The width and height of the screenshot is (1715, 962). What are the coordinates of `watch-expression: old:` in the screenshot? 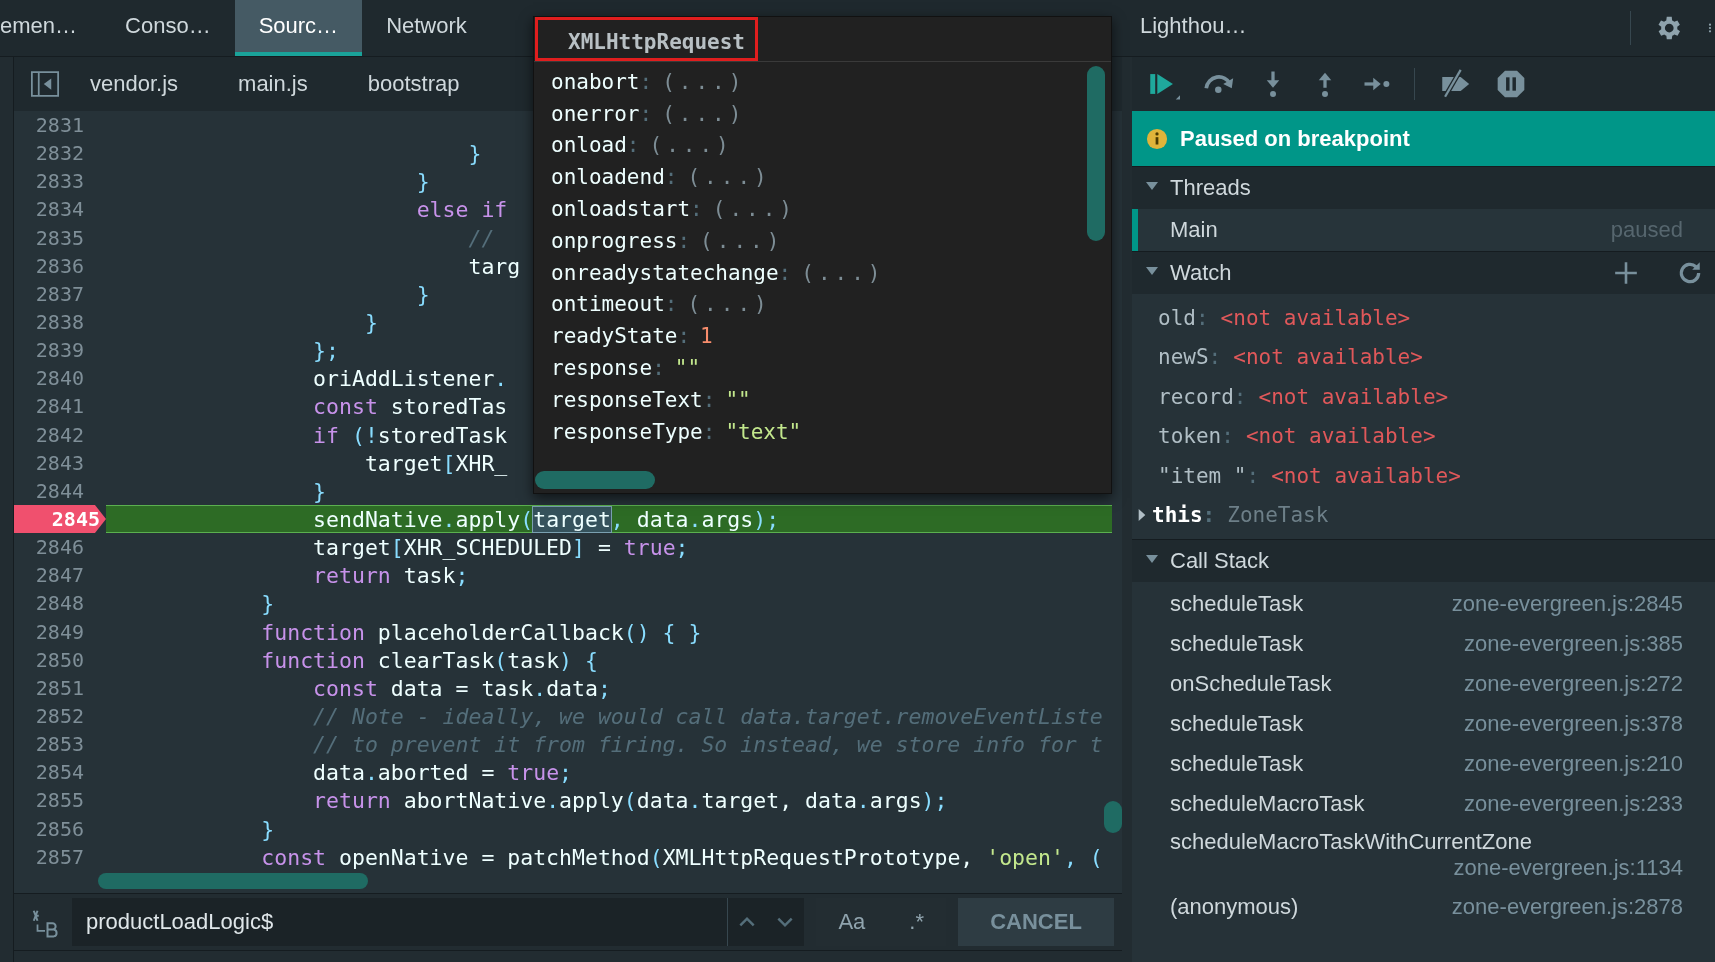 It's located at (1189, 317).